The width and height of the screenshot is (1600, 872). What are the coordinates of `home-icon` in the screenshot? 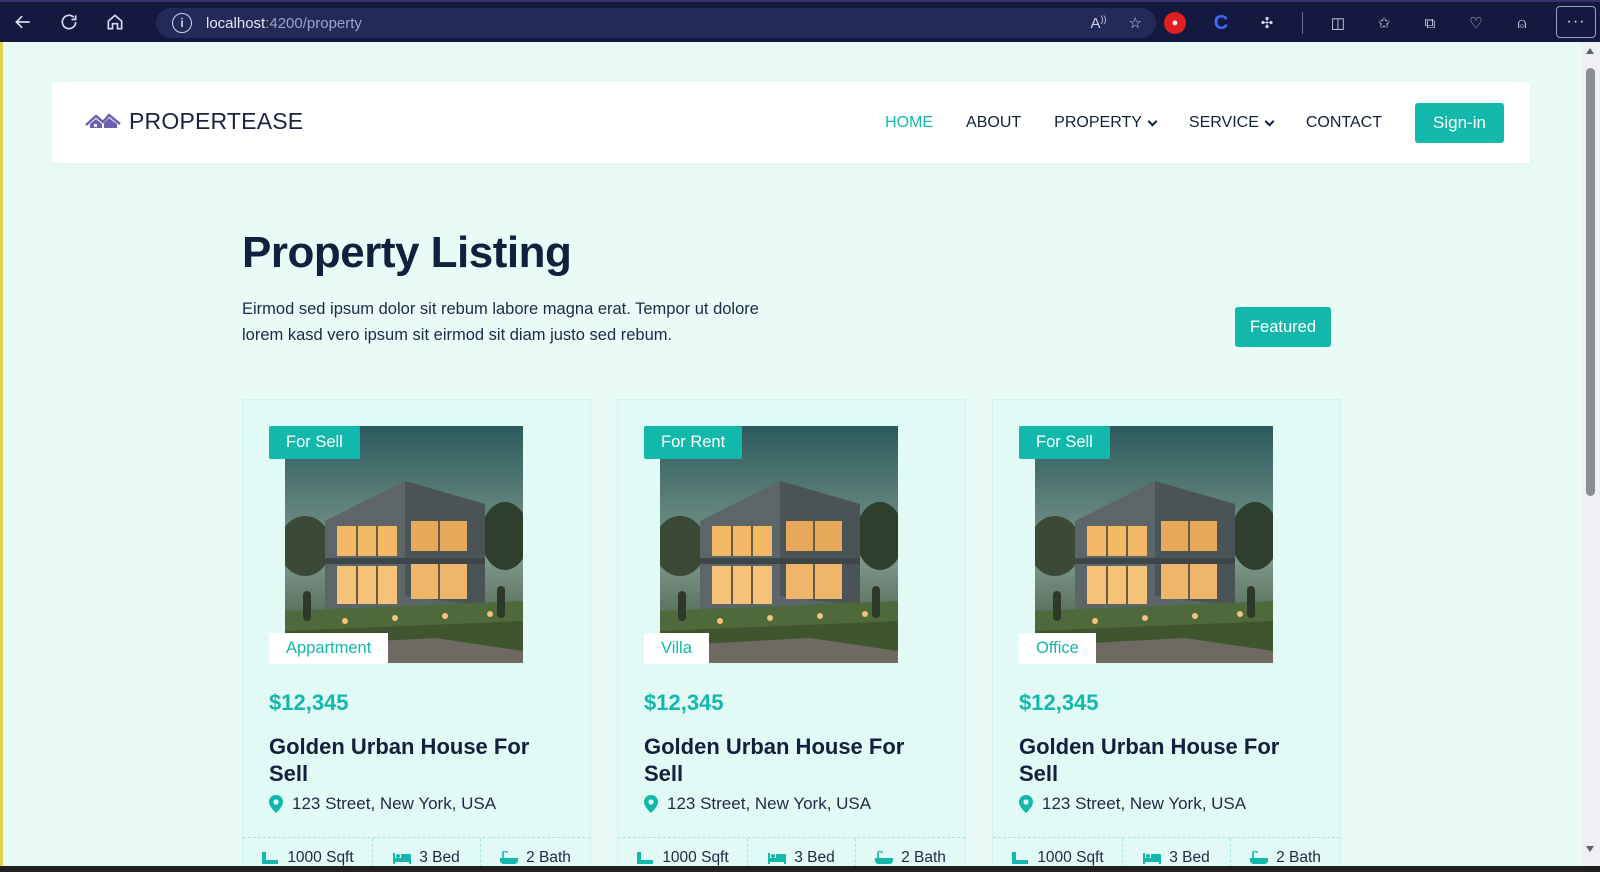 It's located at (115, 22).